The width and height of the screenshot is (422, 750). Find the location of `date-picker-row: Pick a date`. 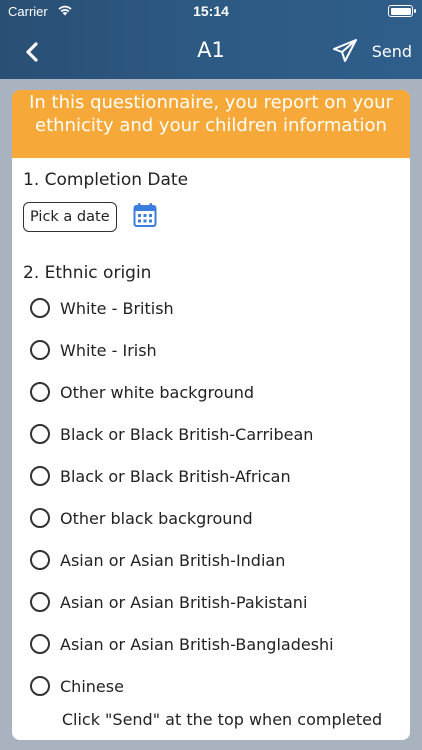

date-picker-row: Pick a date is located at coordinates (90, 217).